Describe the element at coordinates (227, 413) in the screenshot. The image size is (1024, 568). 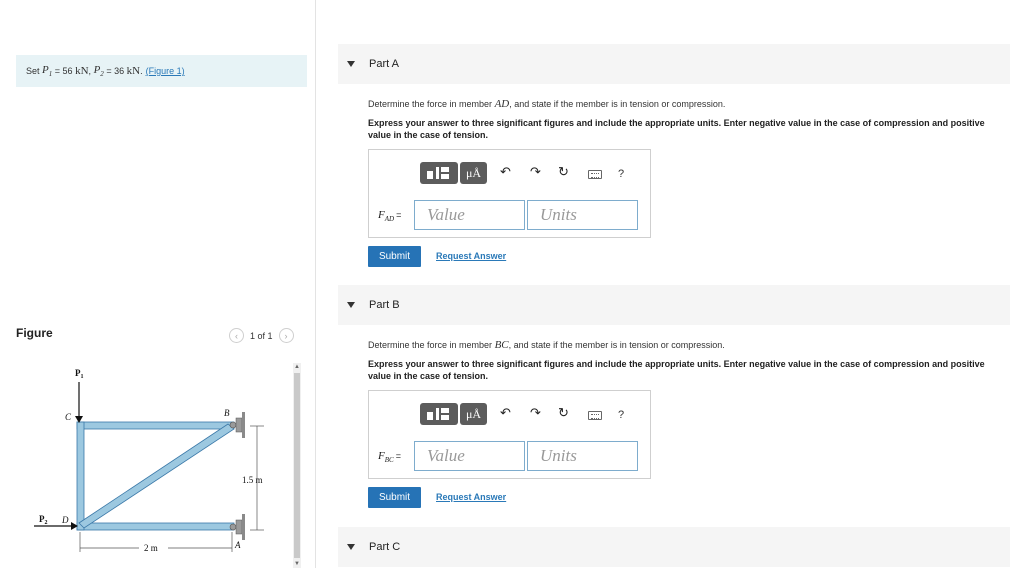
I see `label-b: B` at that location.